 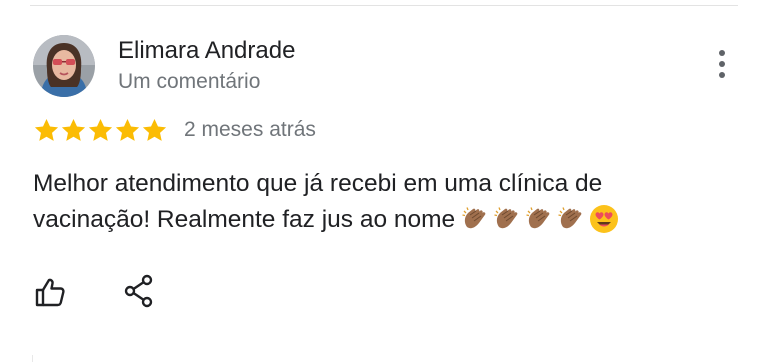 What do you see at coordinates (604, 219) in the screenshot?
I see `heart-eyes-emoji-icon` at bounding box center [604, 219].